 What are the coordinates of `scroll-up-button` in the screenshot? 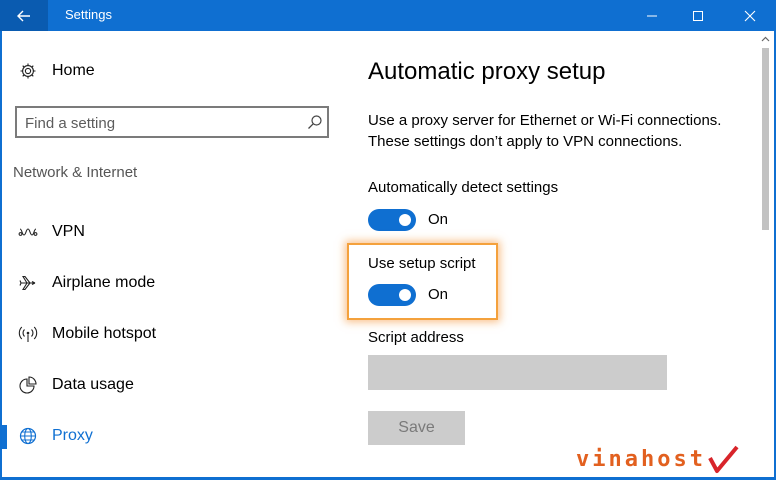 It's located at (765, 39).